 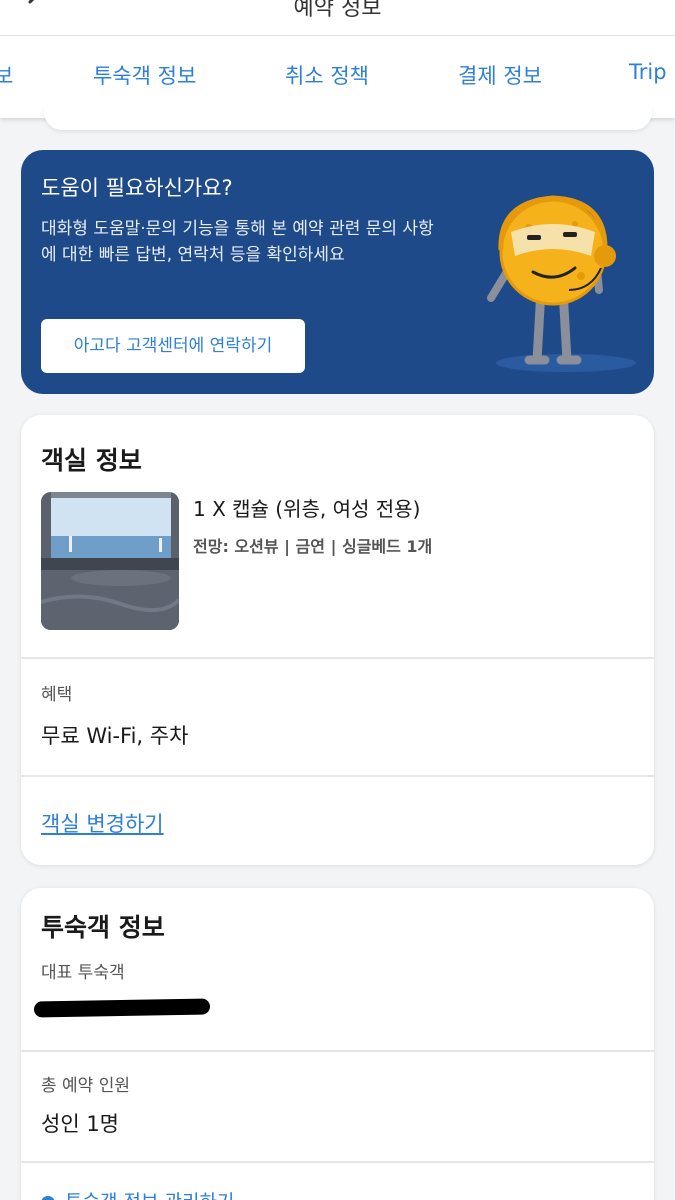 What do you see at coordinates (149, 1195) in the screenshot?
I see `manage-guest-label: 투숙객 정보 관리하기` at bounding box center [149, 1195].